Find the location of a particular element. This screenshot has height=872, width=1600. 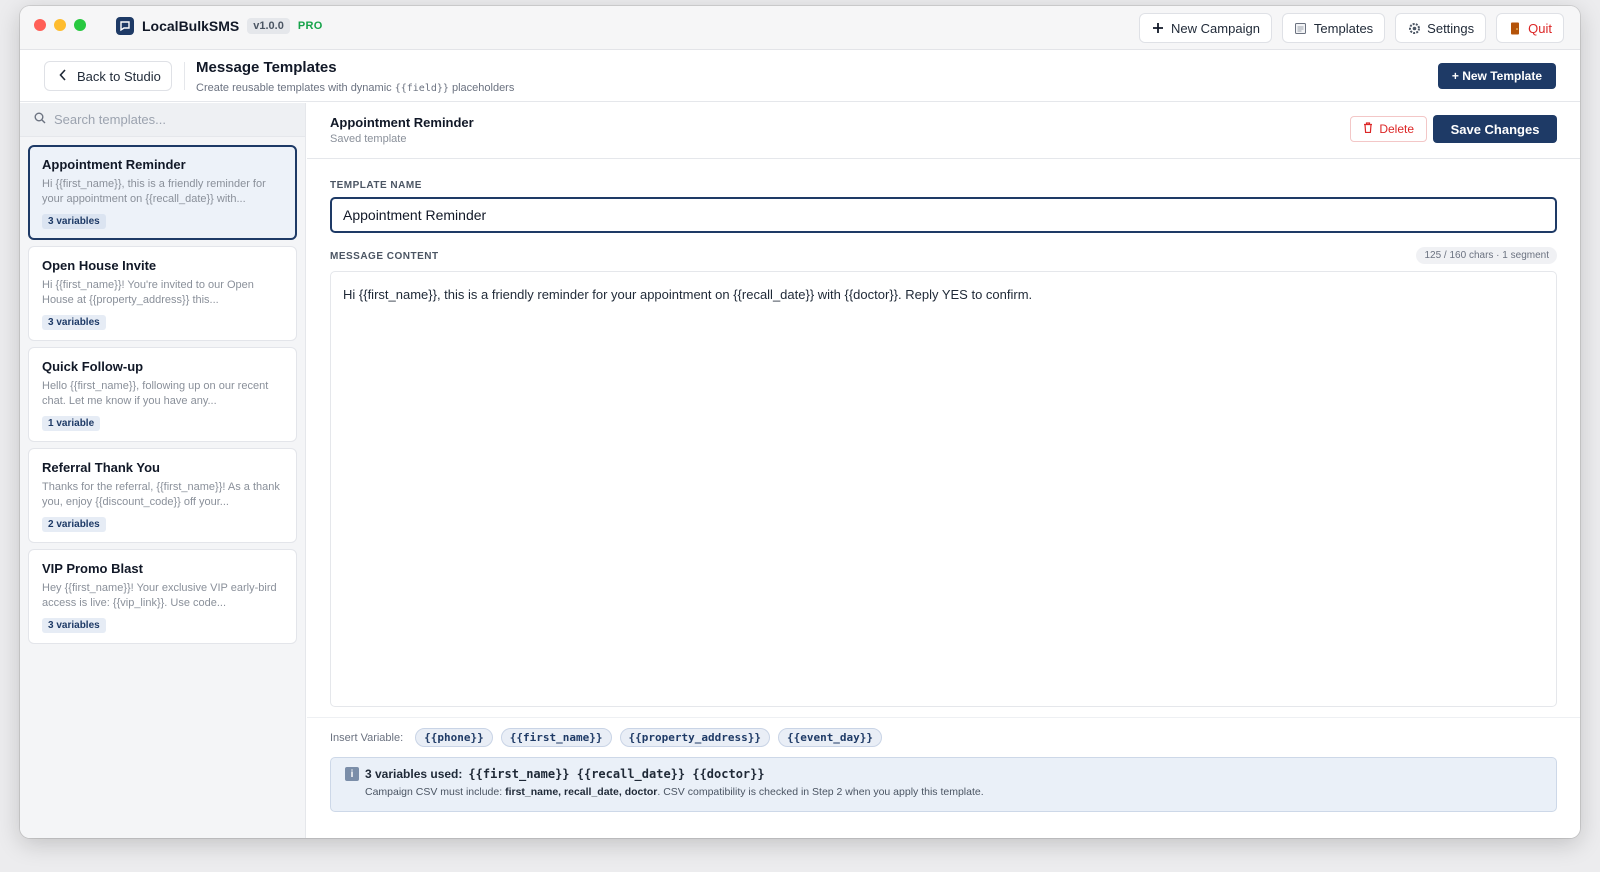

delete-button: Delete is located at coordinates (1388, 129).